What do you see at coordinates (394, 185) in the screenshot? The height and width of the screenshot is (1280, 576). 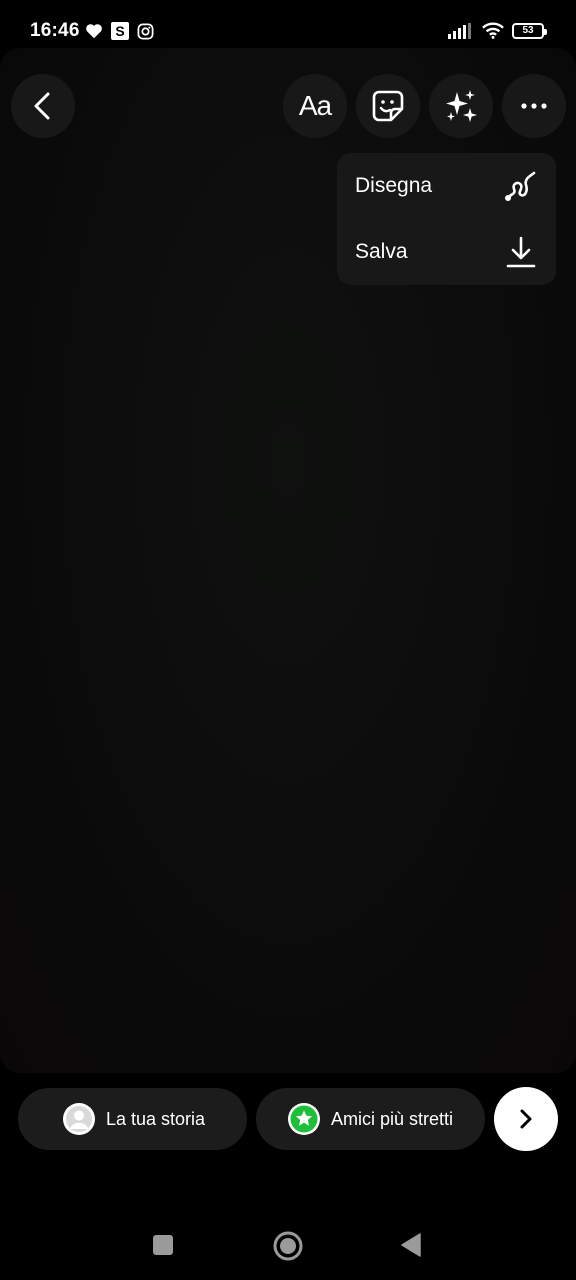 I see `menu-item-label: Disegna` at bounding box center [394, 185].